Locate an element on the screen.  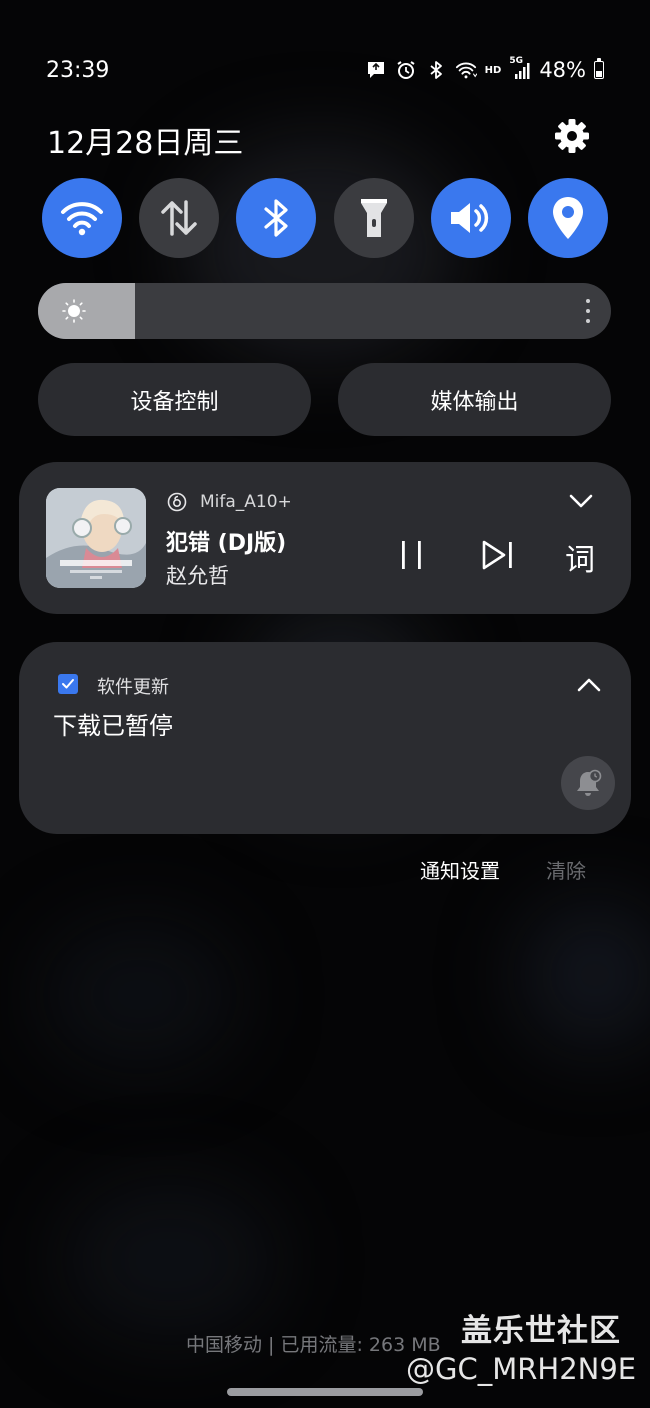
qs-sound-toggle is located at coordinates (470, 218).